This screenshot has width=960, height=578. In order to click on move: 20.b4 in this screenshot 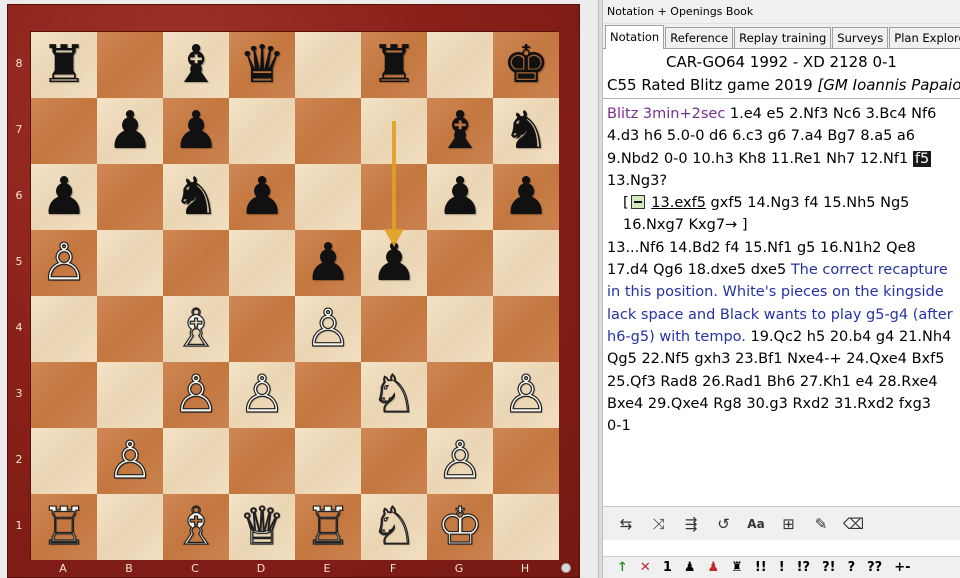, I will do `click(851, 337)`.